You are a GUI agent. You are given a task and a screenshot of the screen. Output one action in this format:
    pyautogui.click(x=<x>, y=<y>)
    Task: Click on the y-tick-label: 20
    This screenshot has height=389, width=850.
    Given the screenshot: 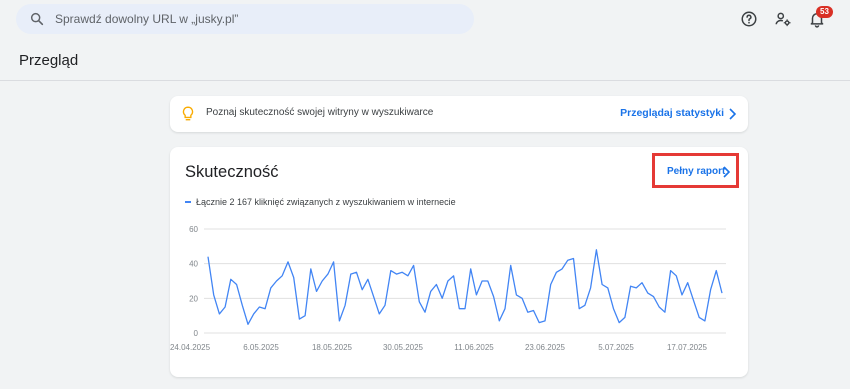 What is the action you would take?
    pyautogui.click(x=193, y=298)
    